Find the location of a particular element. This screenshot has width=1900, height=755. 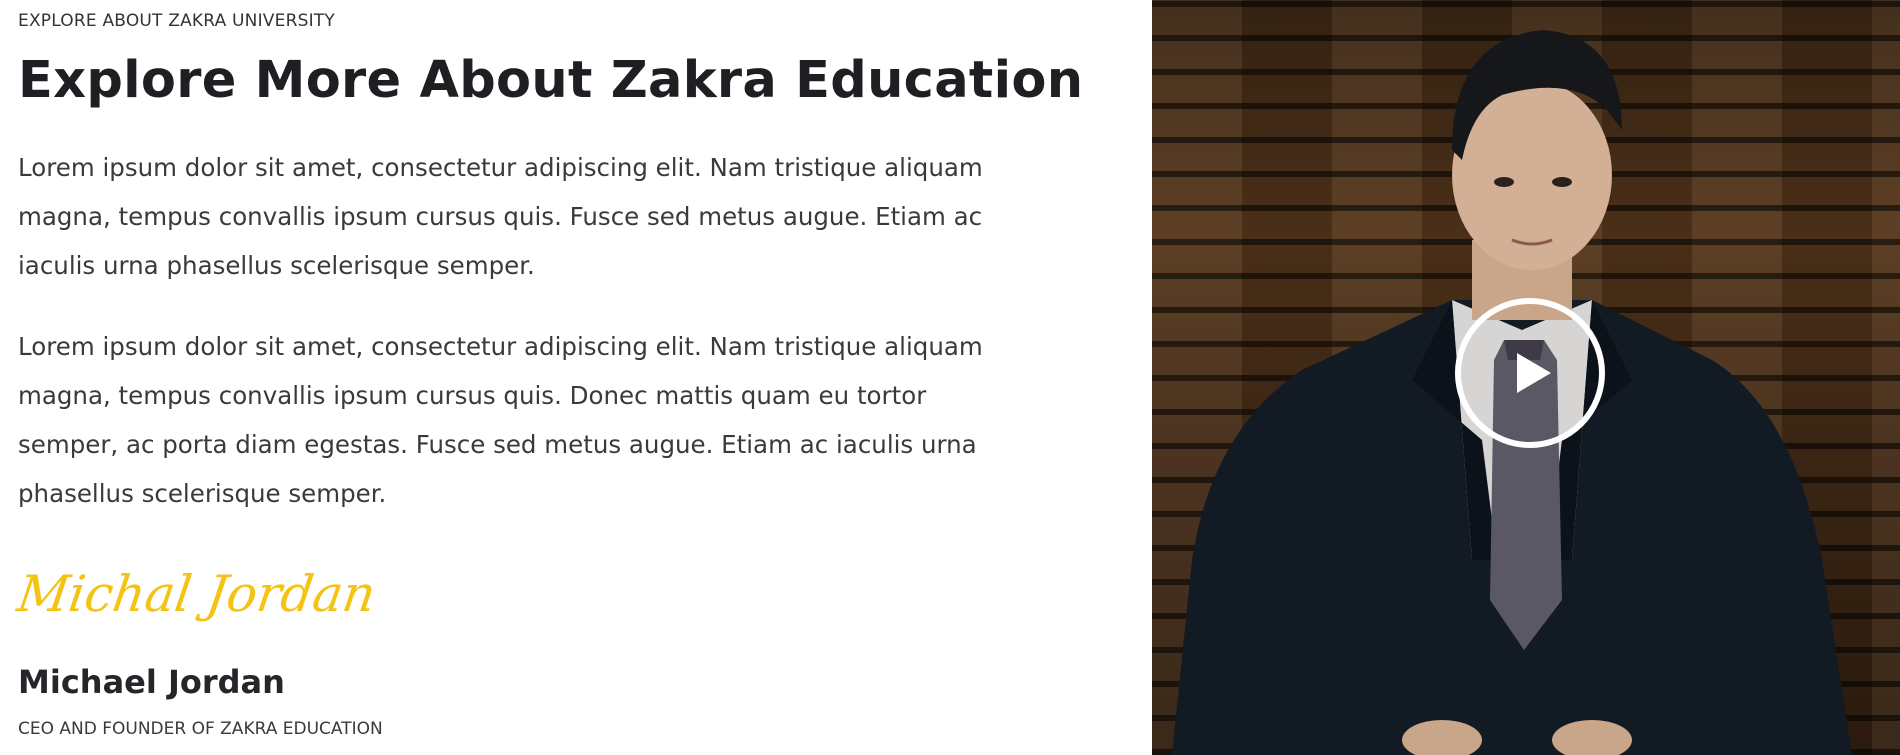

section-title: Explore More About Zakra Education is located at coordinates (551, 80).